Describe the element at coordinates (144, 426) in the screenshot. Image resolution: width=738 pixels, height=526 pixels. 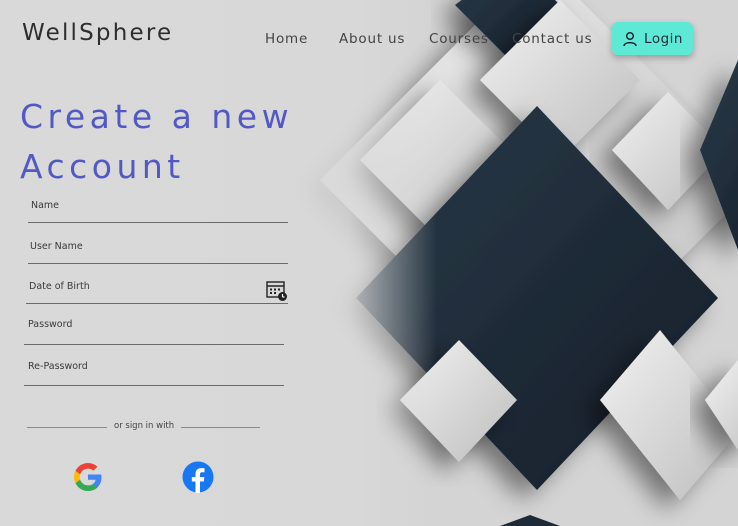
I see `sign-in-with-text: or sign in with` at that location.